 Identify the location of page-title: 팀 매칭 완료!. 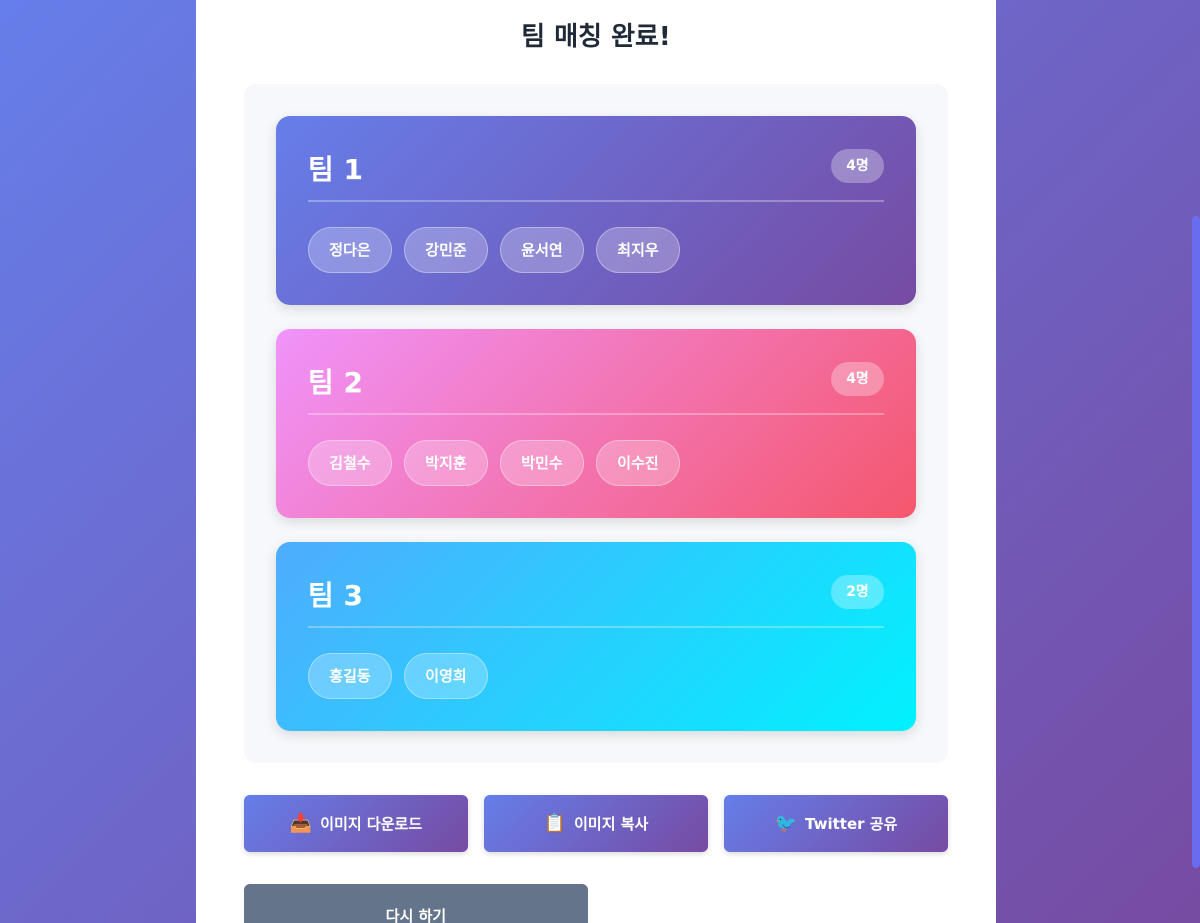
(596, 37).